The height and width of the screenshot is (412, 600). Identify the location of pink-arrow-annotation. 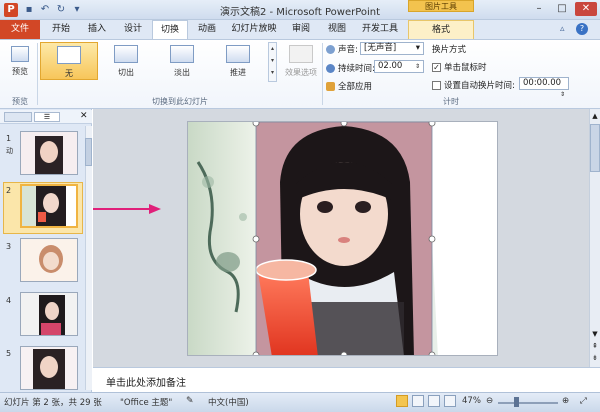
(127, 209).